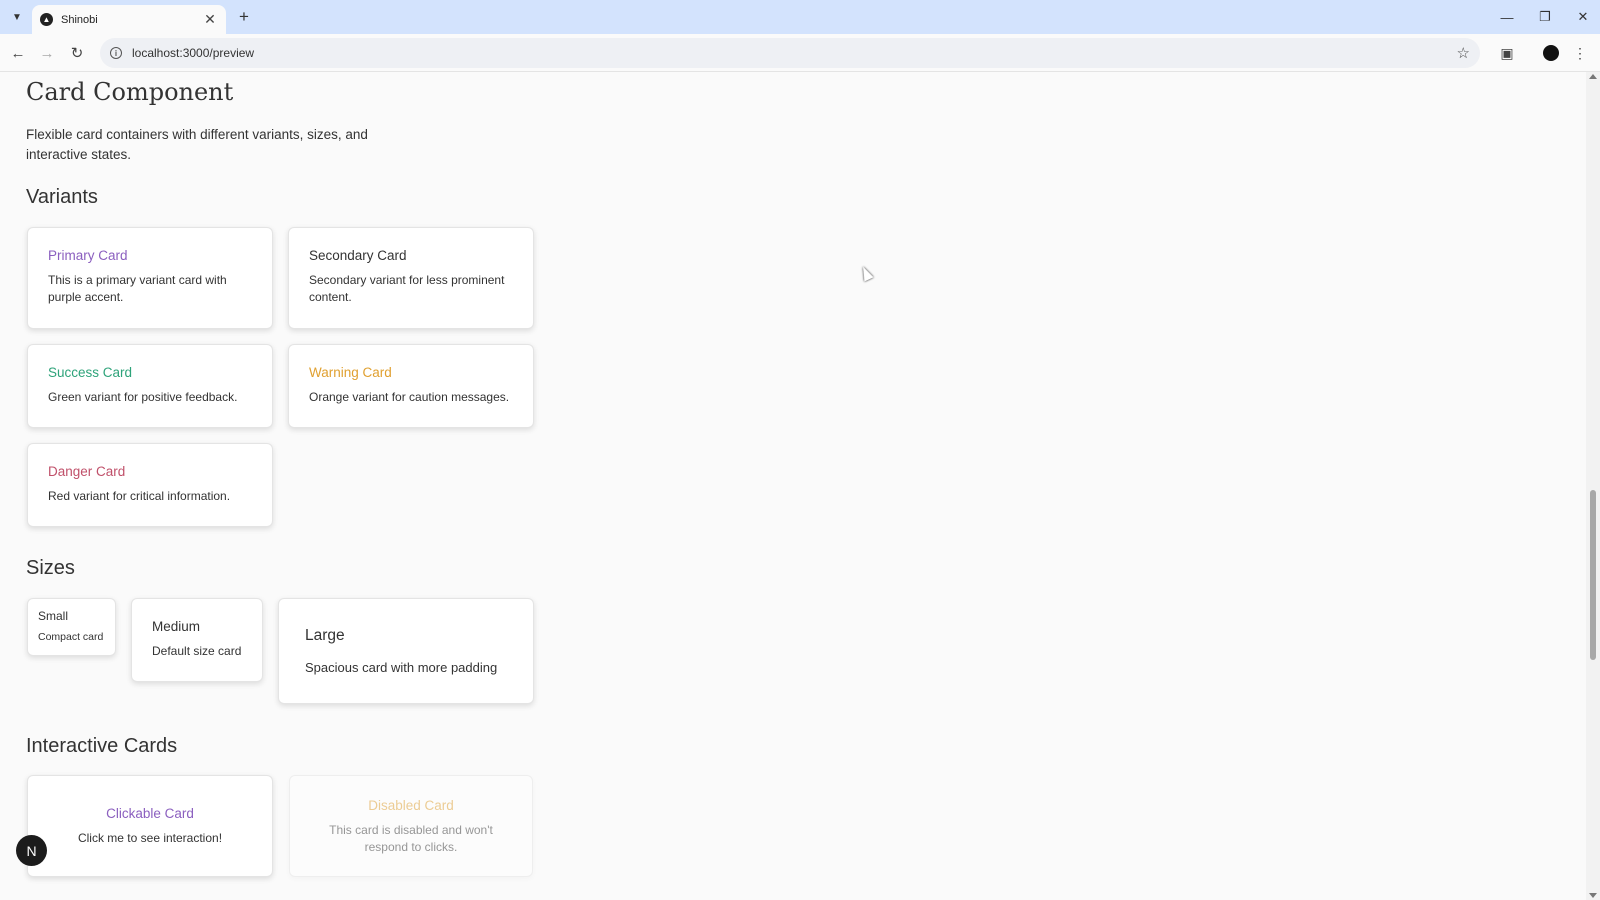 This screenshot has height=900, width=1600. Describe the element at coordinates (350, 372) in the screenshot. I see `card-title: Warning Card` at that location.